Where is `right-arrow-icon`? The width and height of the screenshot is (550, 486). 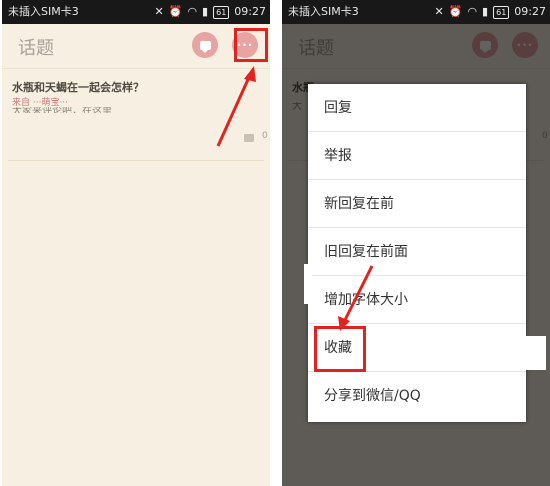 right-arrow-icon is located at coordinates (356, 298).